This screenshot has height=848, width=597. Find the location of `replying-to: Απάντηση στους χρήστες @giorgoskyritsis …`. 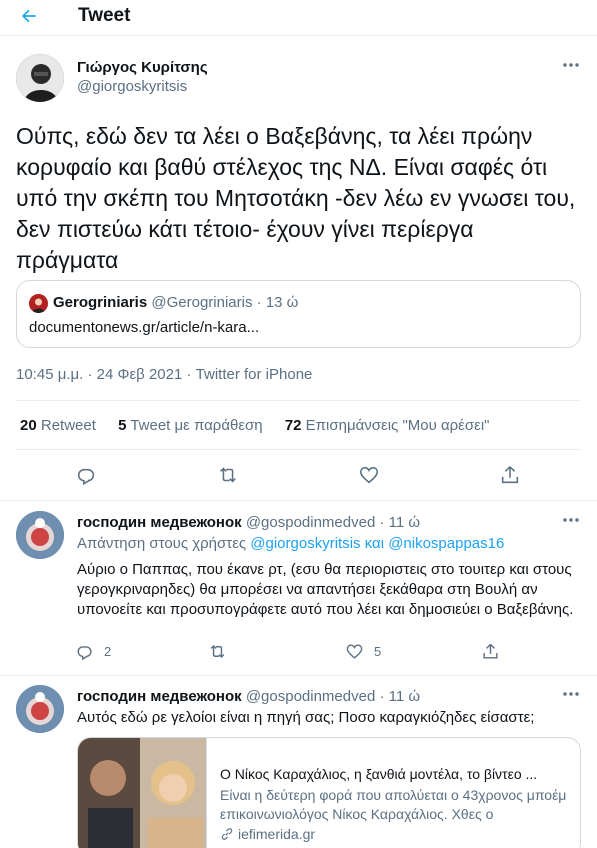

replying-to: Απάντηση στους χρήστες @giorgoskyritsis … is located at coordinates (291, 543).